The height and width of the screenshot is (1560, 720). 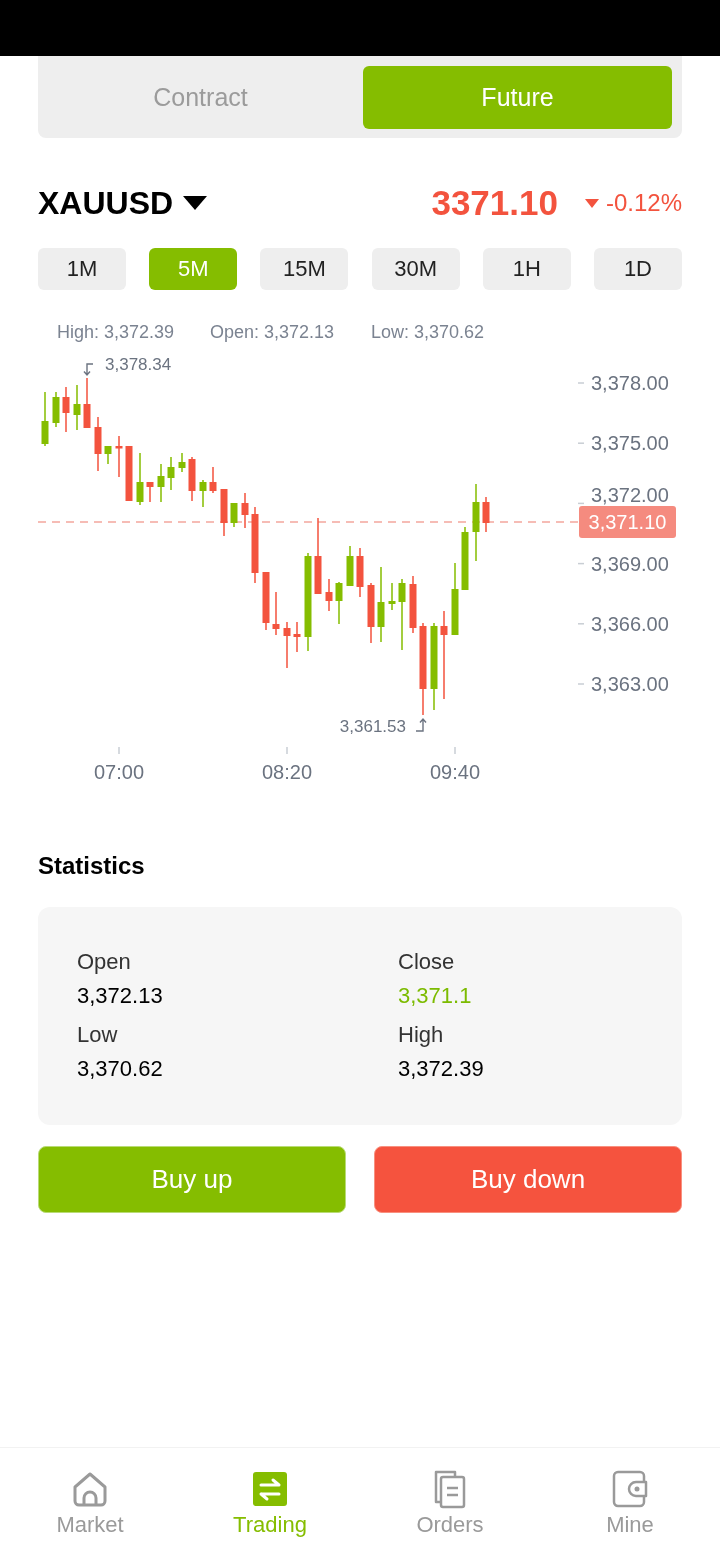 What do you see at coordinates (91, 866) in the screenshot?
I see `section-title: Statistics` at bounding box center [91, 866].